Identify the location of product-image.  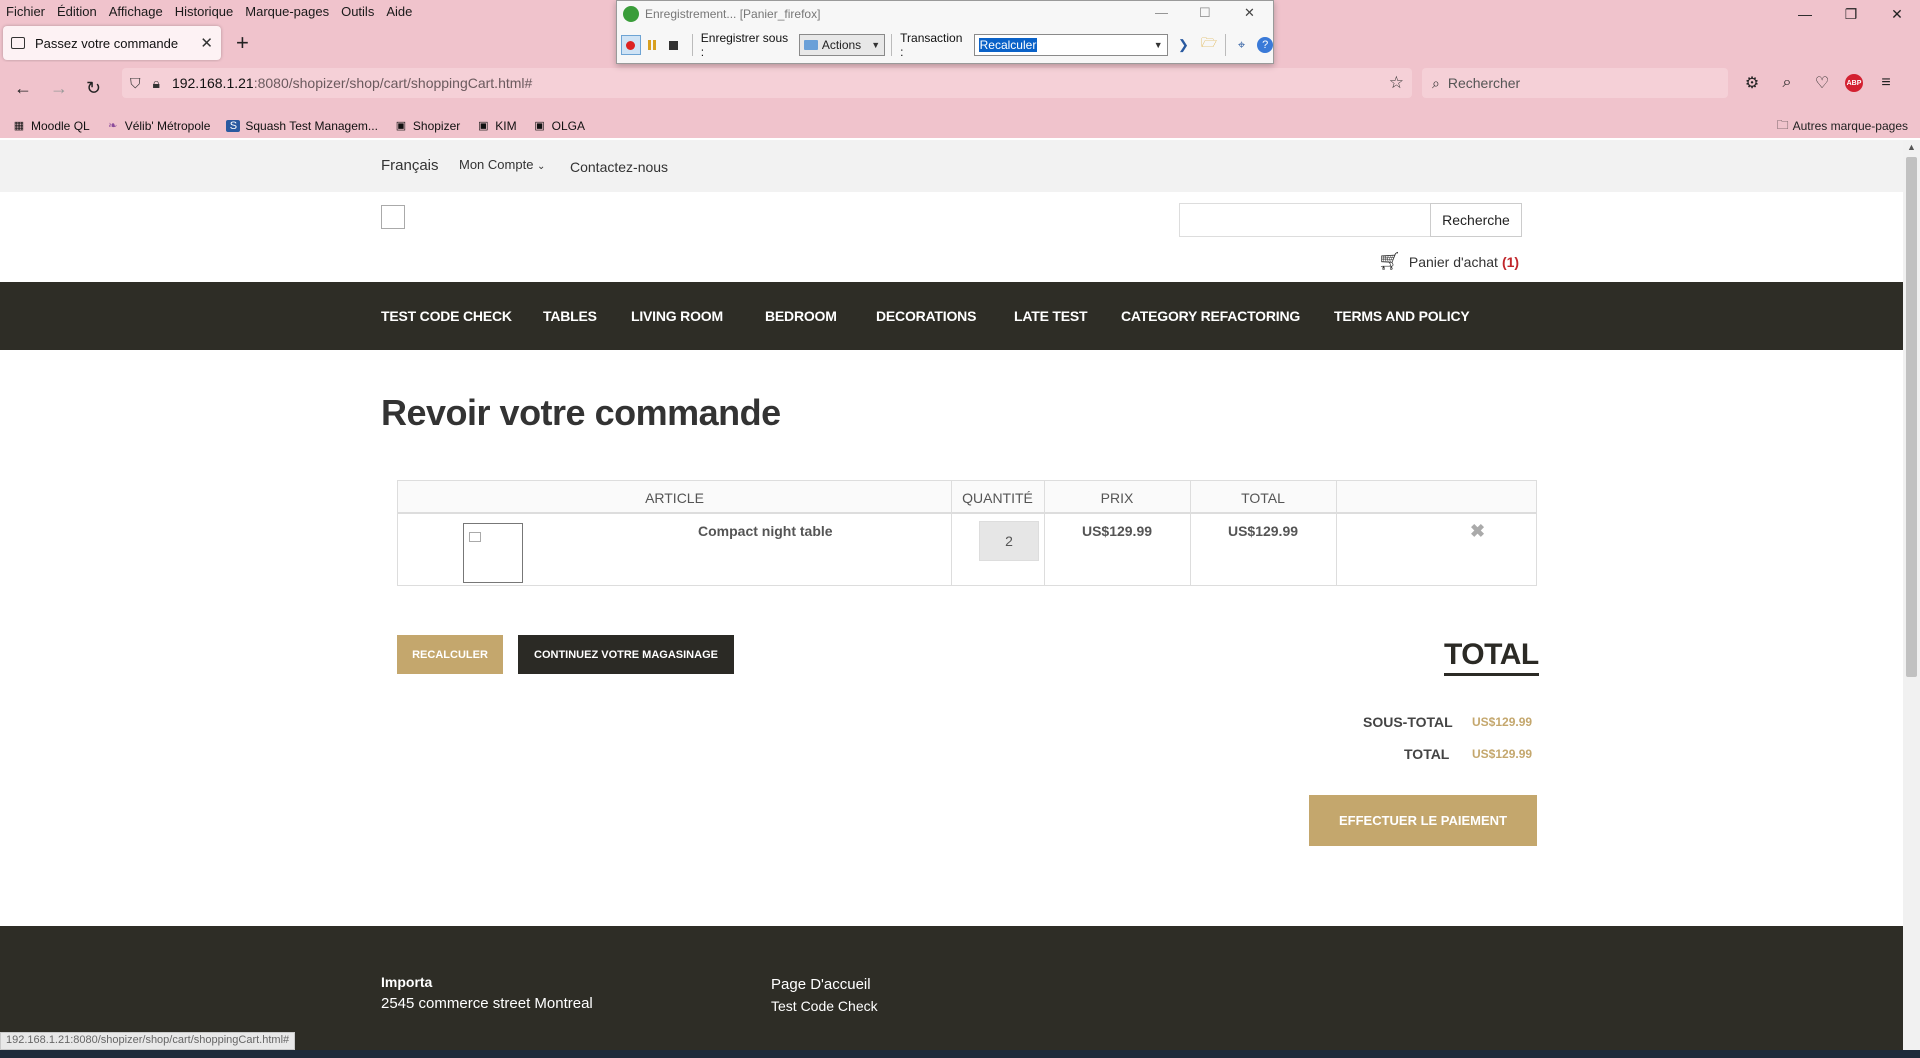
(493, 553).